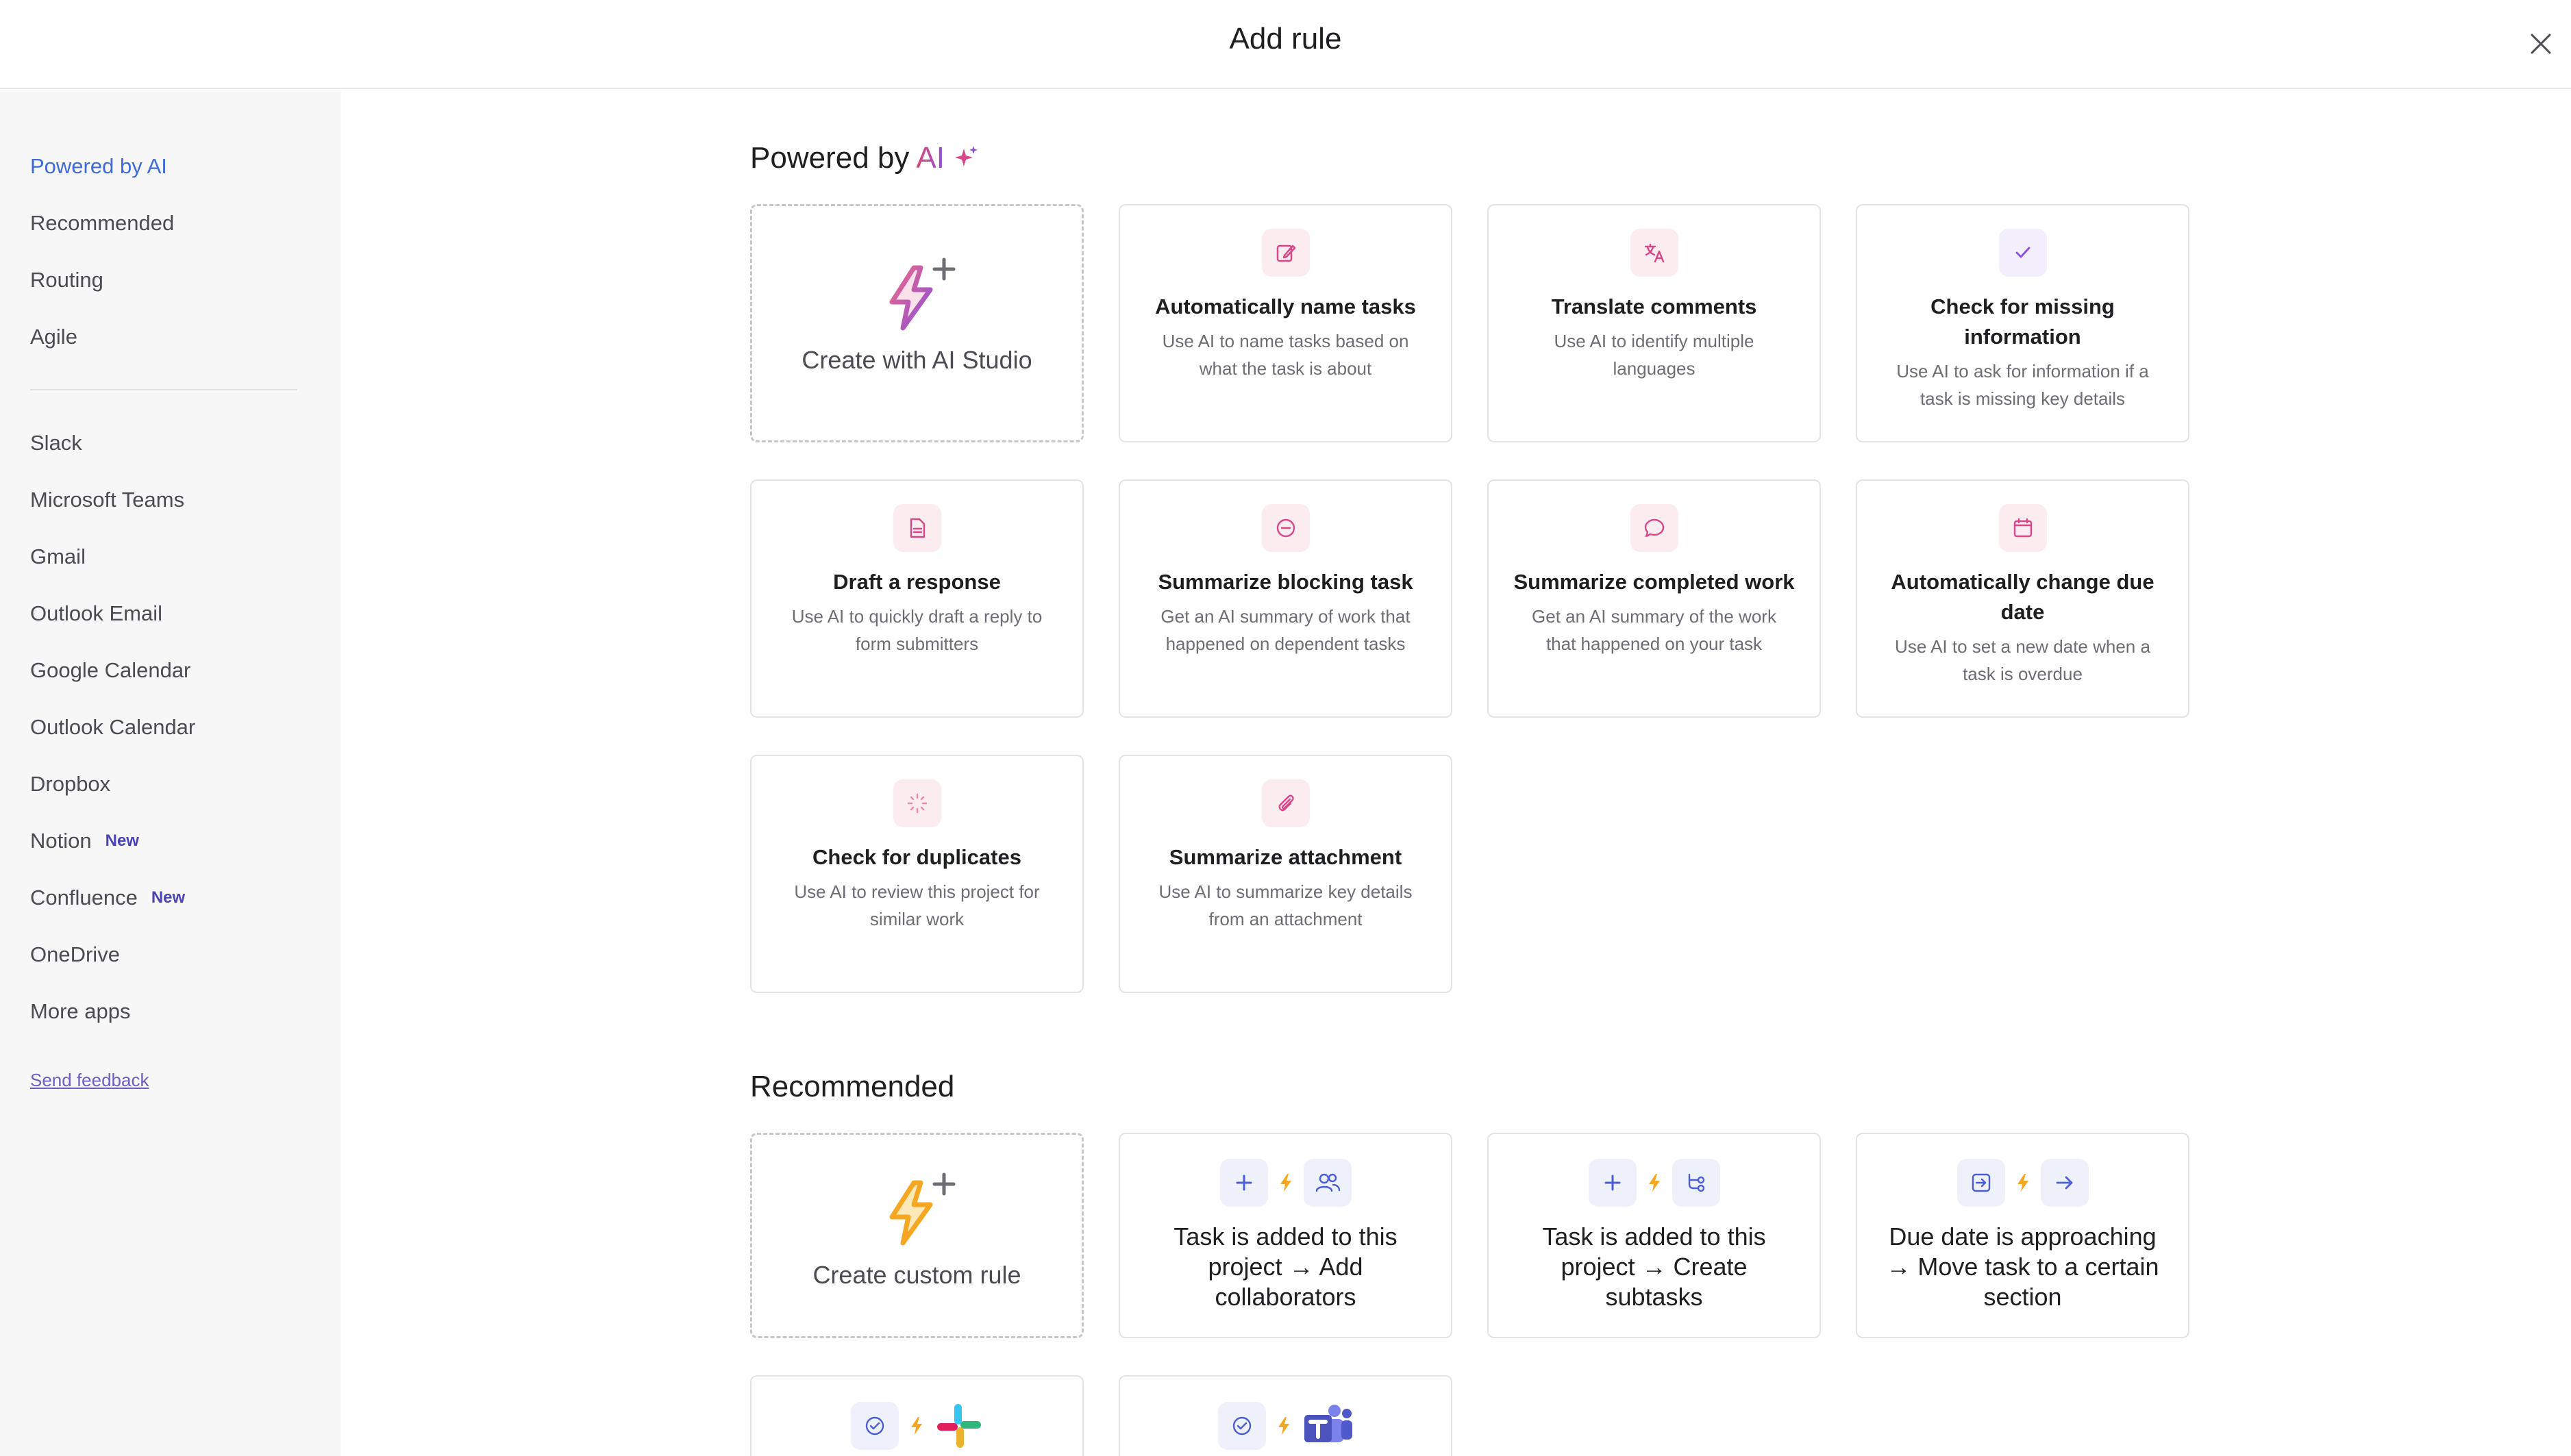  I want to click on dialog-header: Add rule, so click(1285, 44).